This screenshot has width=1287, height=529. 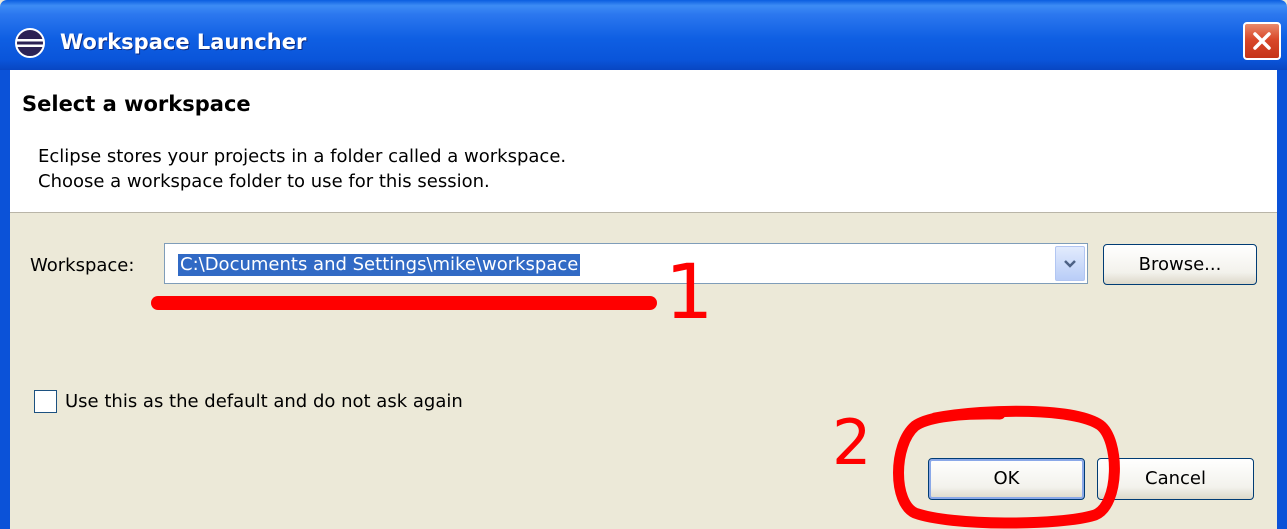 What do you see at coordinates (30, 43) in the screenshot?
I see `eclipse-icon` at bounding box center [30, 43].